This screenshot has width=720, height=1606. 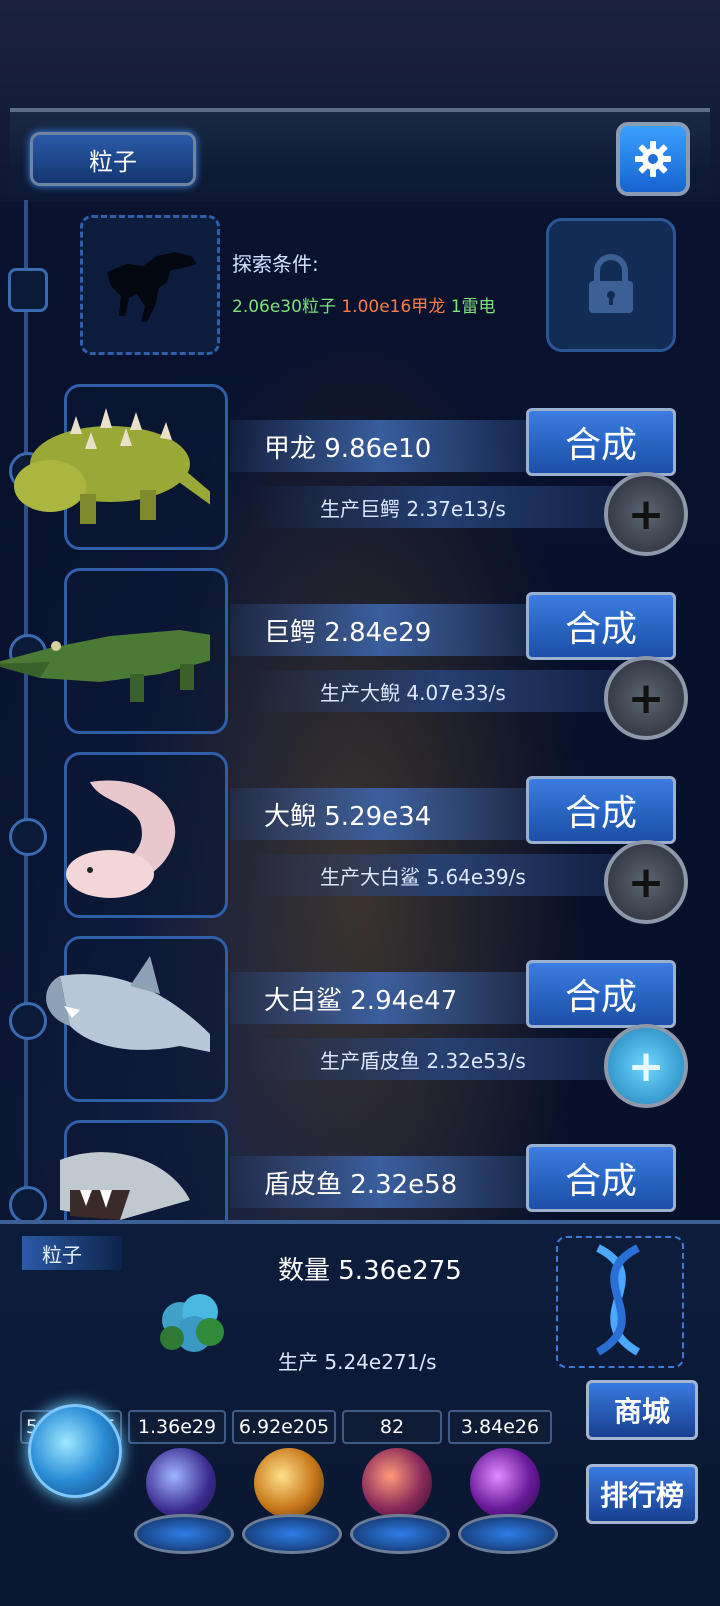 I want to click on req-thunder: 1雷电, so click(x=473, y=307).